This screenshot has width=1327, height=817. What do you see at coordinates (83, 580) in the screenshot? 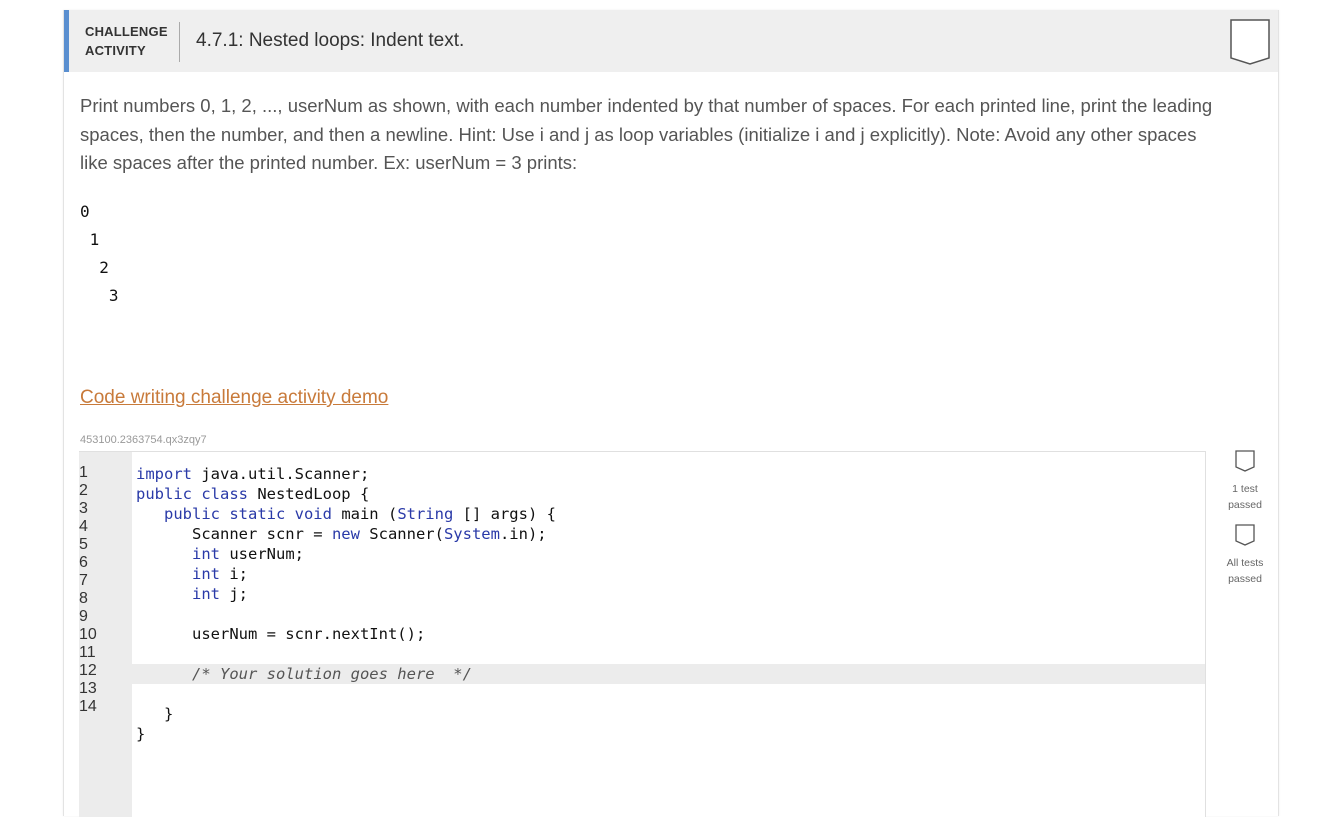
I see `line-number: 7` at bounding box center [83, 580].